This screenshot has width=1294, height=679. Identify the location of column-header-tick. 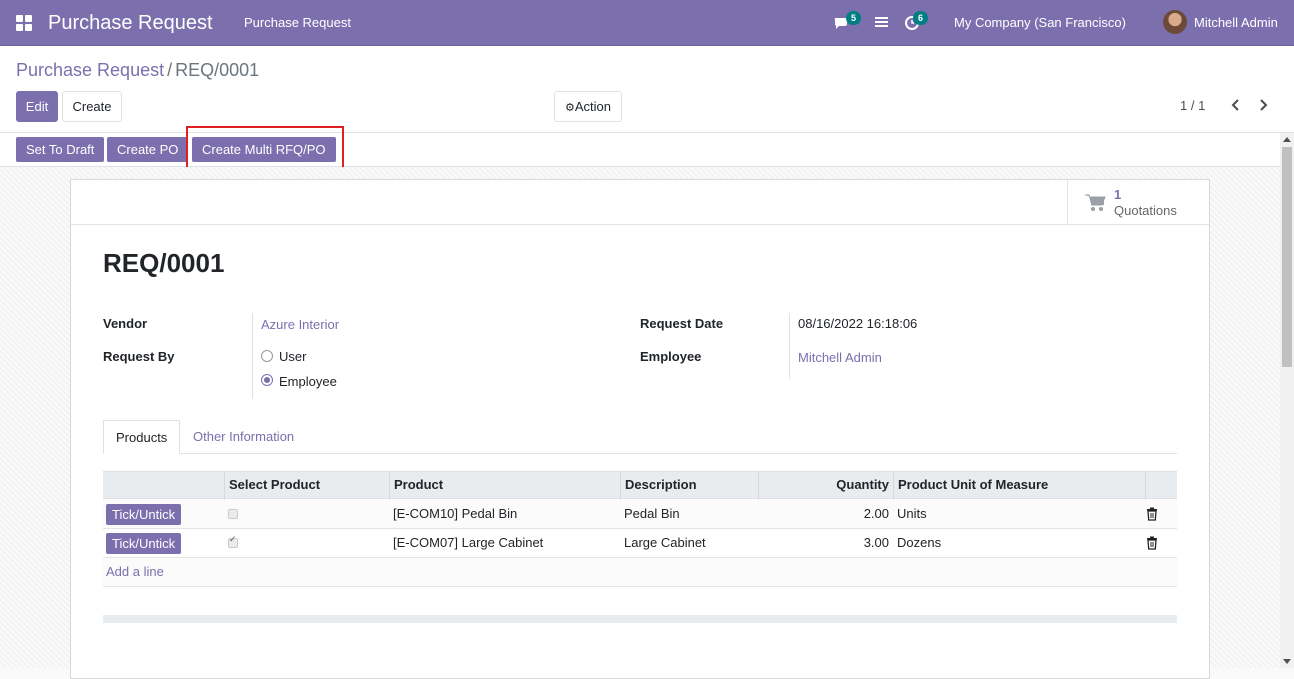
(163, 486).